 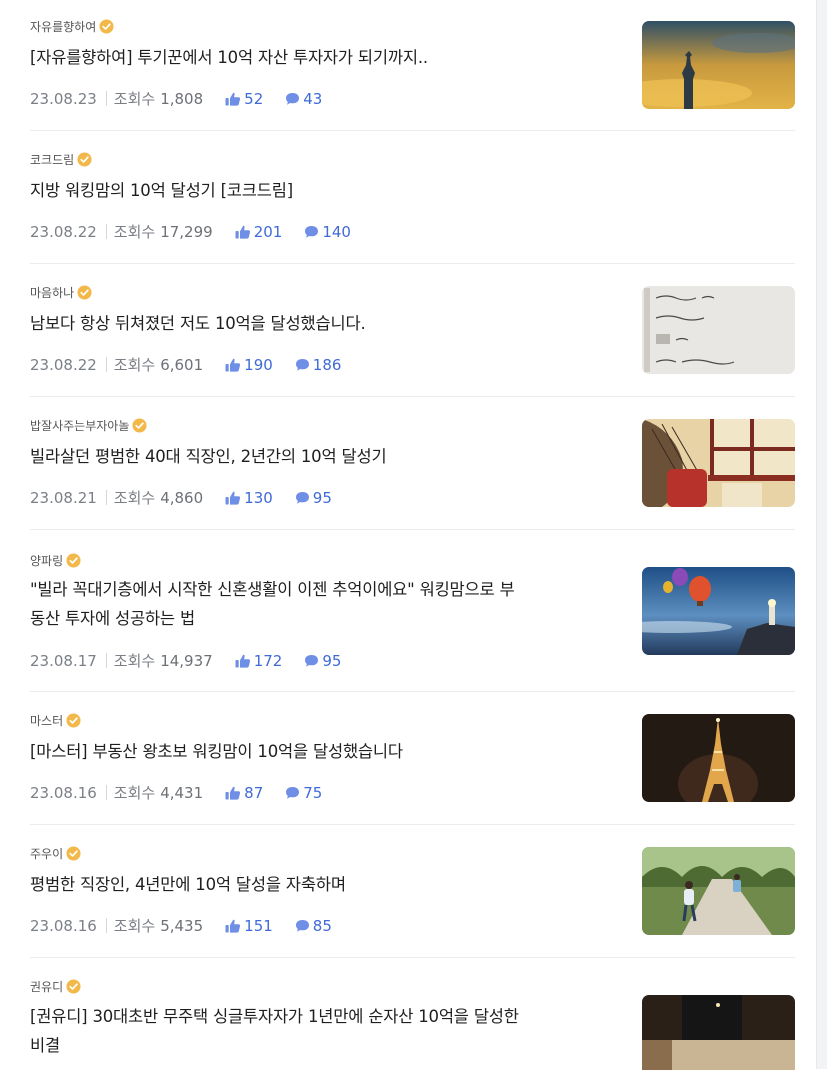 I want to click on author-row: 밥잘사주는부자아놀, so click(x=88, y=425).